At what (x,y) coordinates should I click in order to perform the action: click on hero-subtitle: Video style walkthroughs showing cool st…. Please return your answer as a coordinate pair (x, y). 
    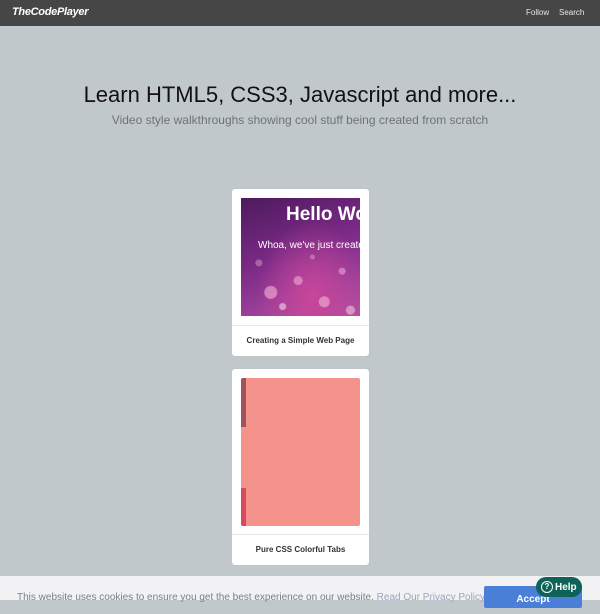
    Looking at the image, I should click on (300, 120).